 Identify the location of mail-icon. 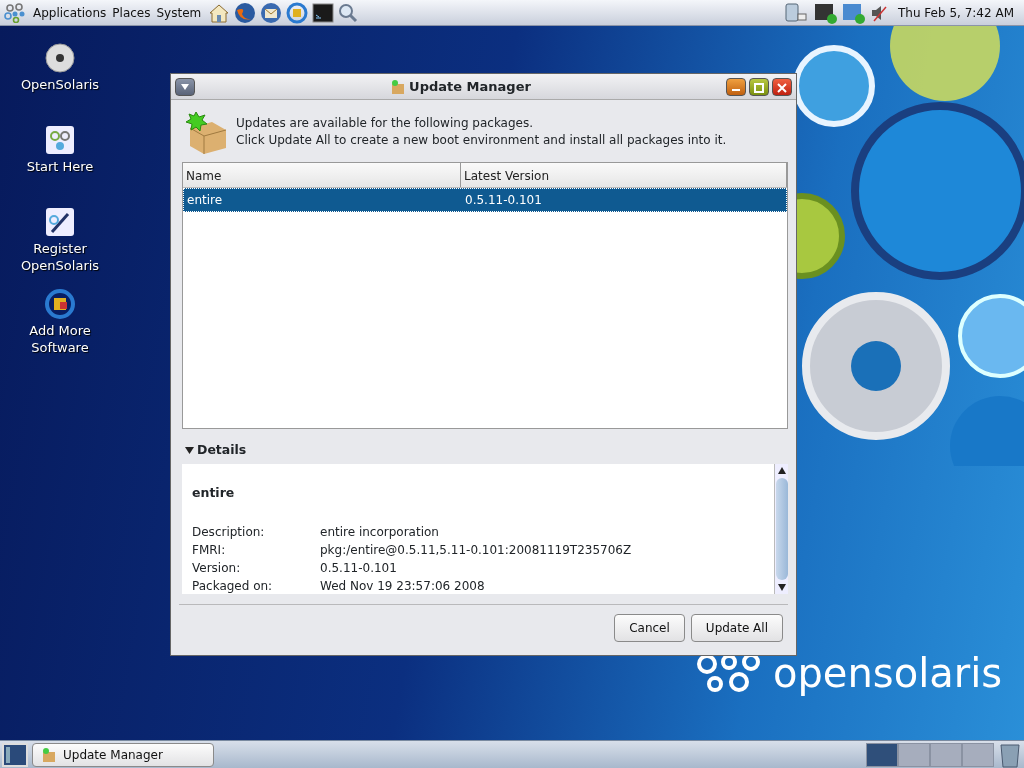
(271, 12).